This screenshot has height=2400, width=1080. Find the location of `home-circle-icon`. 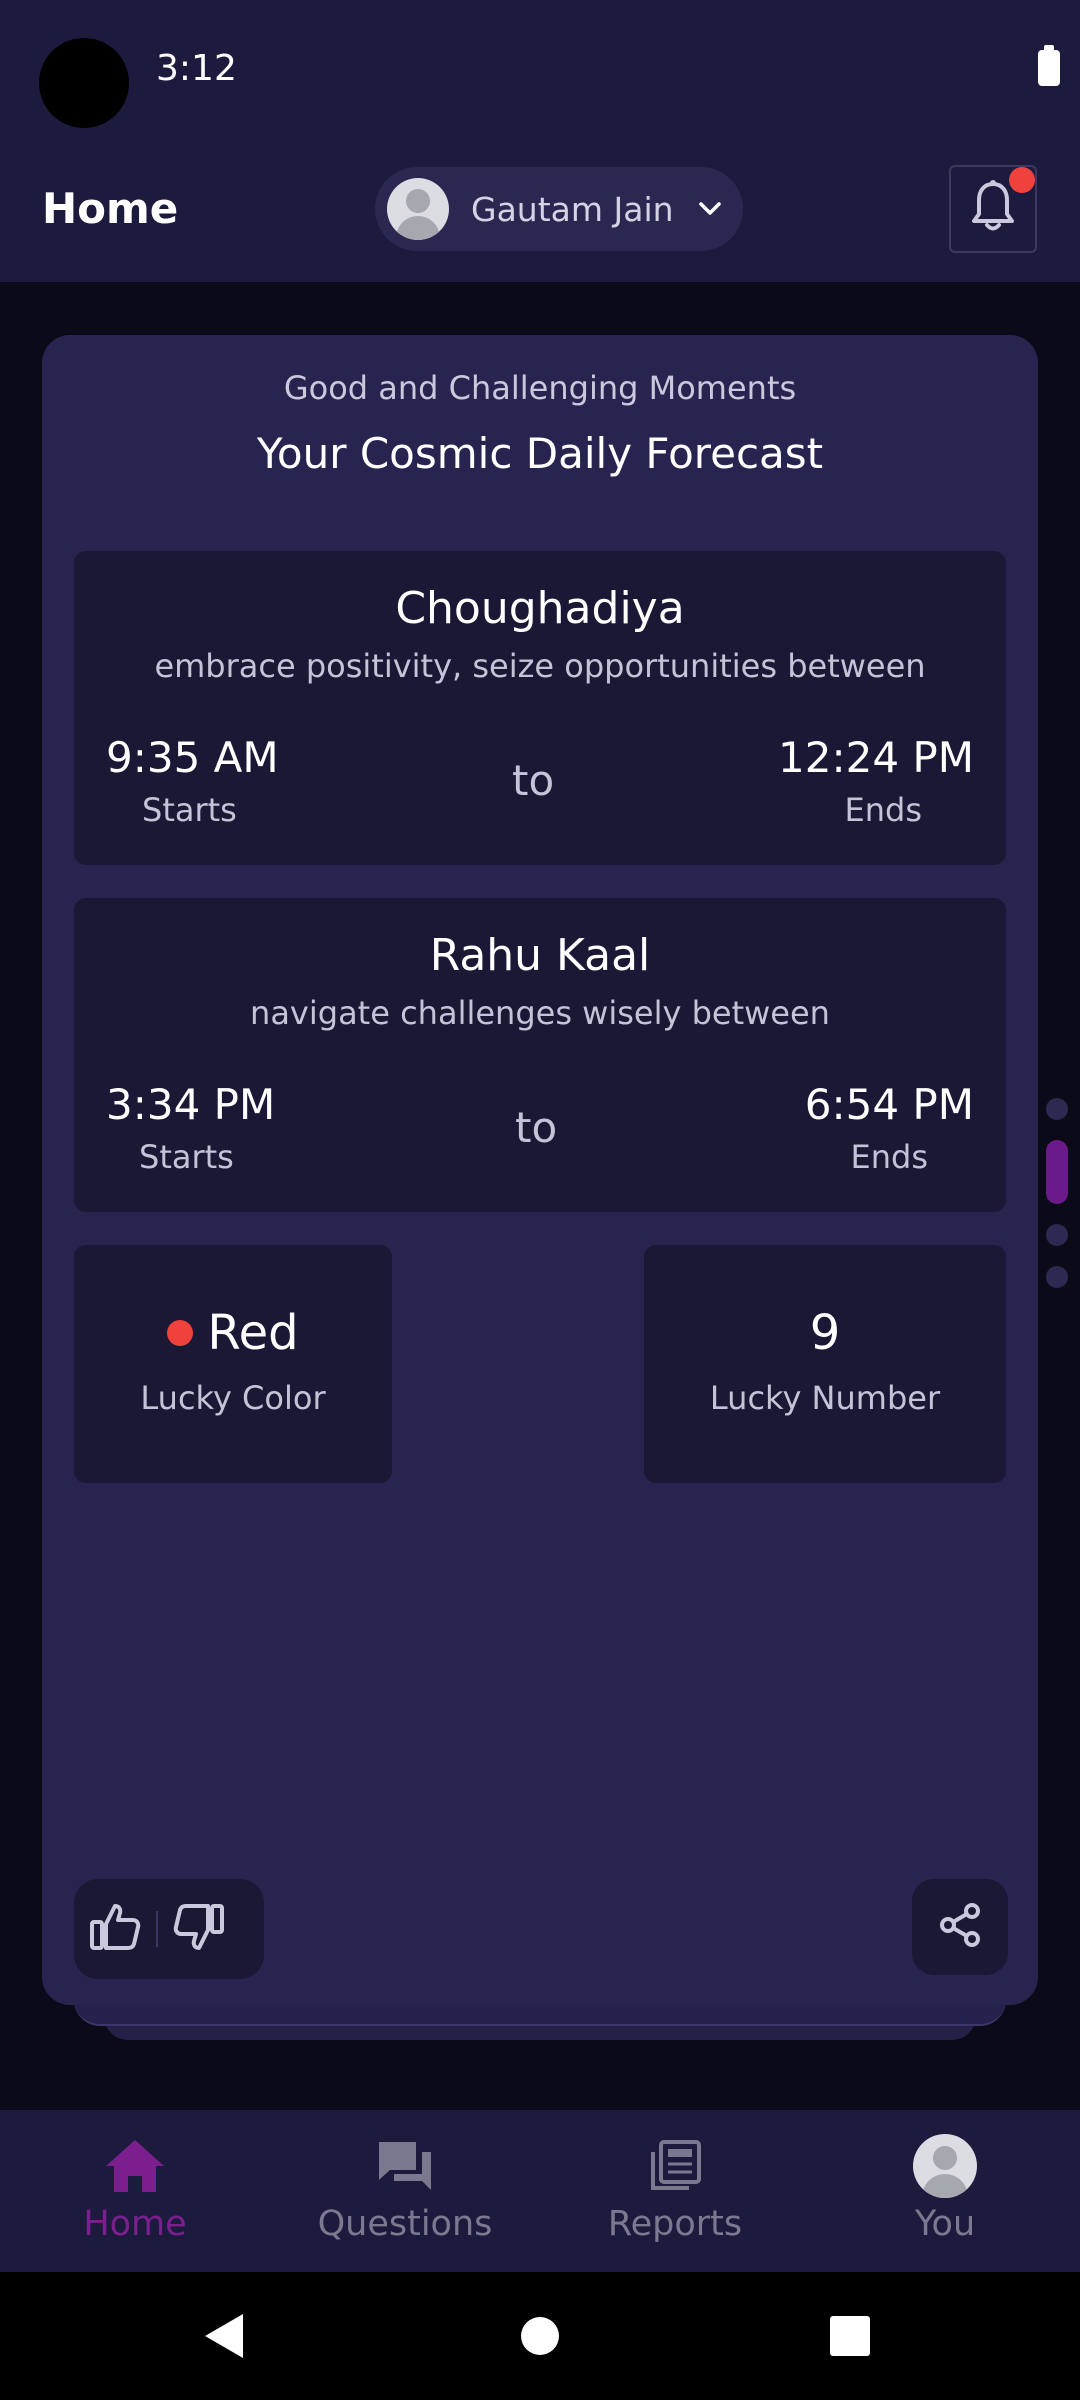

home-circle-icon is located at coordinates (540, 2336).